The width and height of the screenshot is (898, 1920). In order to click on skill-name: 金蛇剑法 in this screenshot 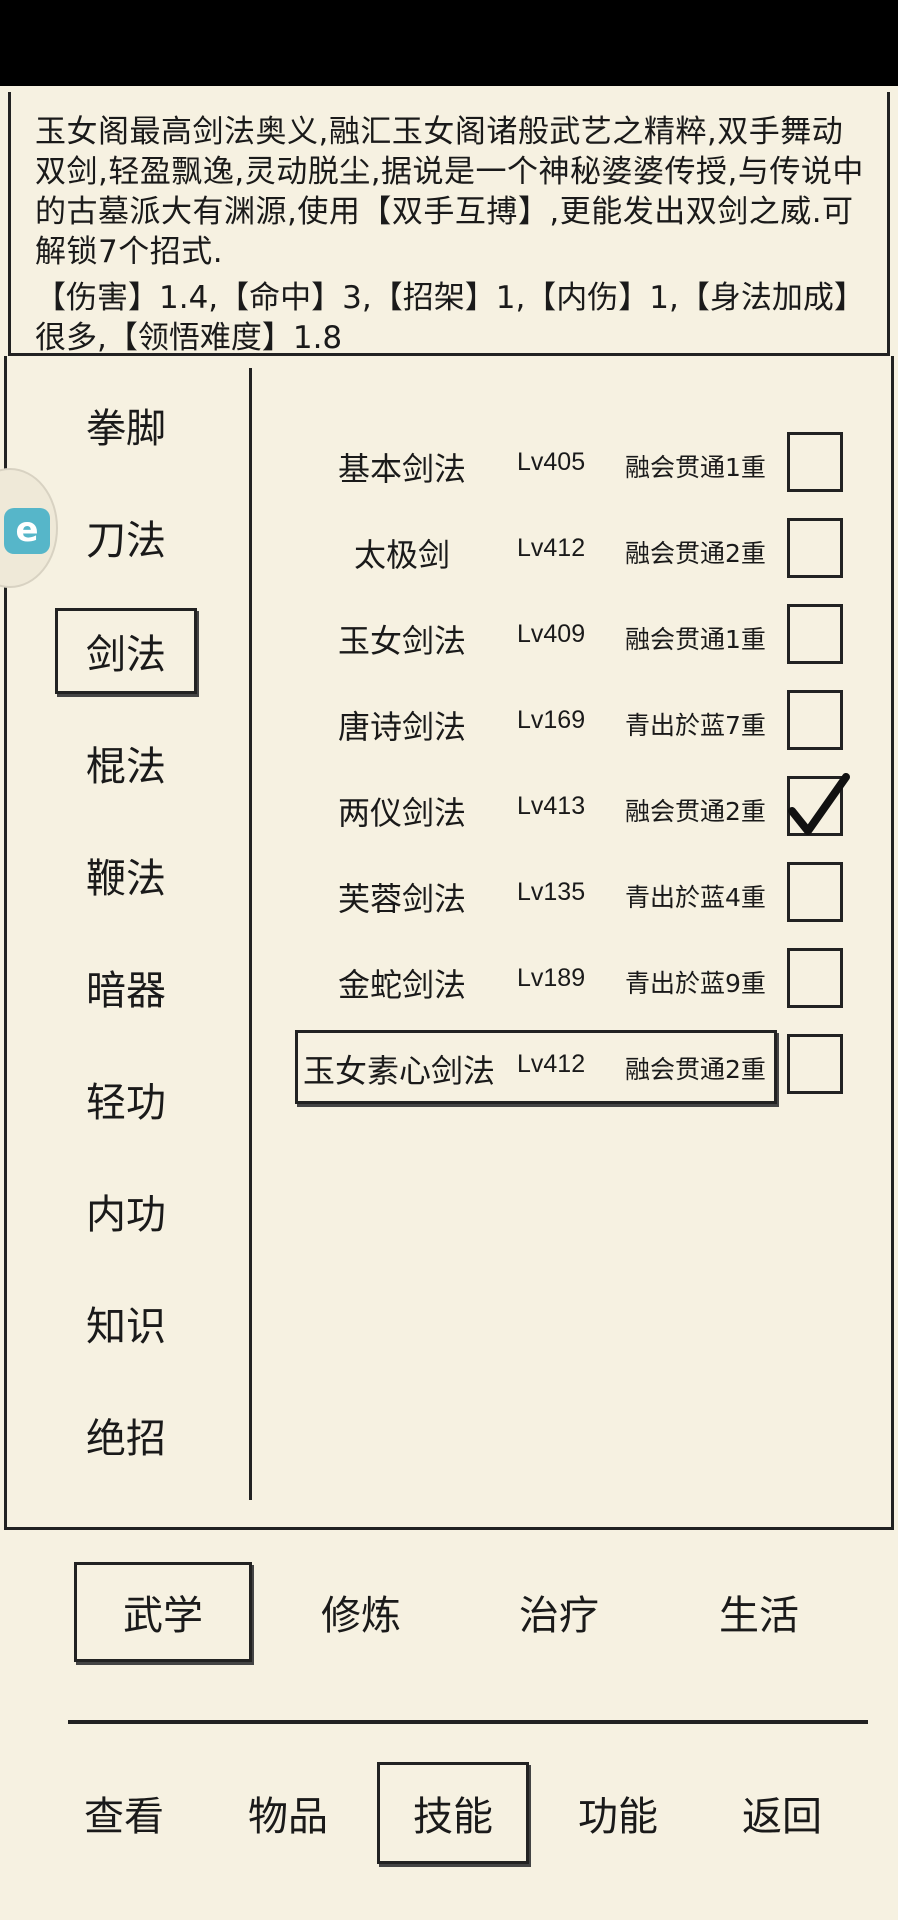, I will do `click(401, 985)`.